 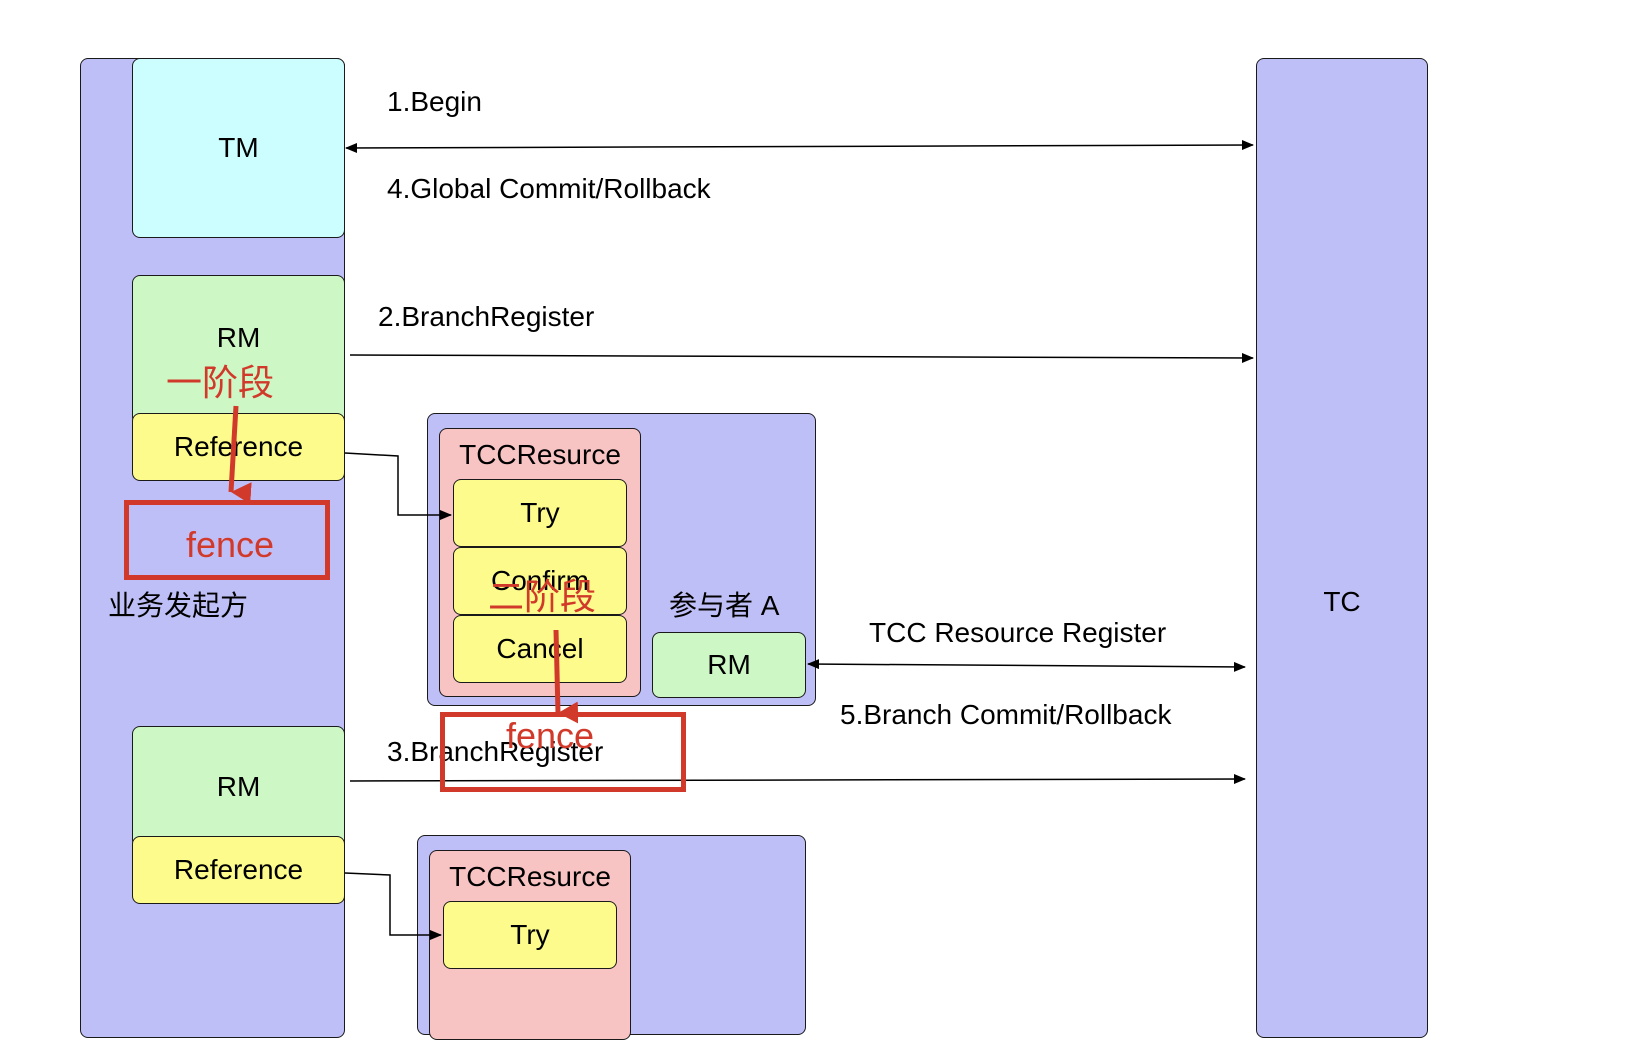 I want to click on phase-one-annotation: 一阶段, so click(x=220, y=382).